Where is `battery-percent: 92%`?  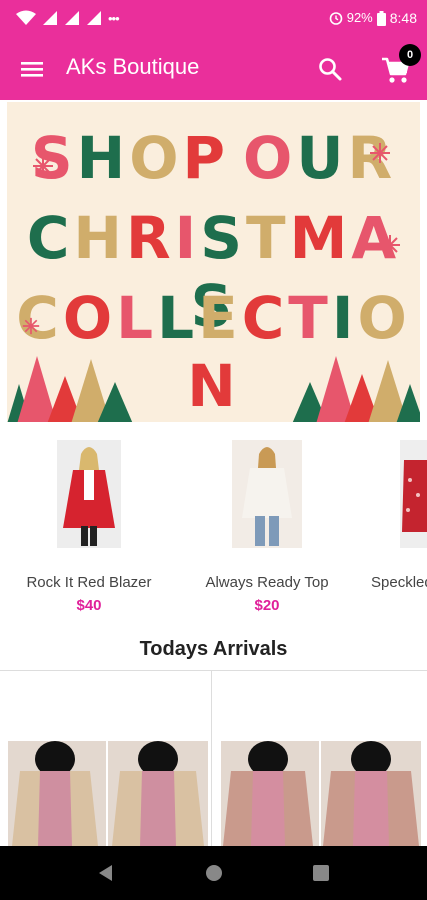 battery-percent: 92% is located at coordinates (359, 17).